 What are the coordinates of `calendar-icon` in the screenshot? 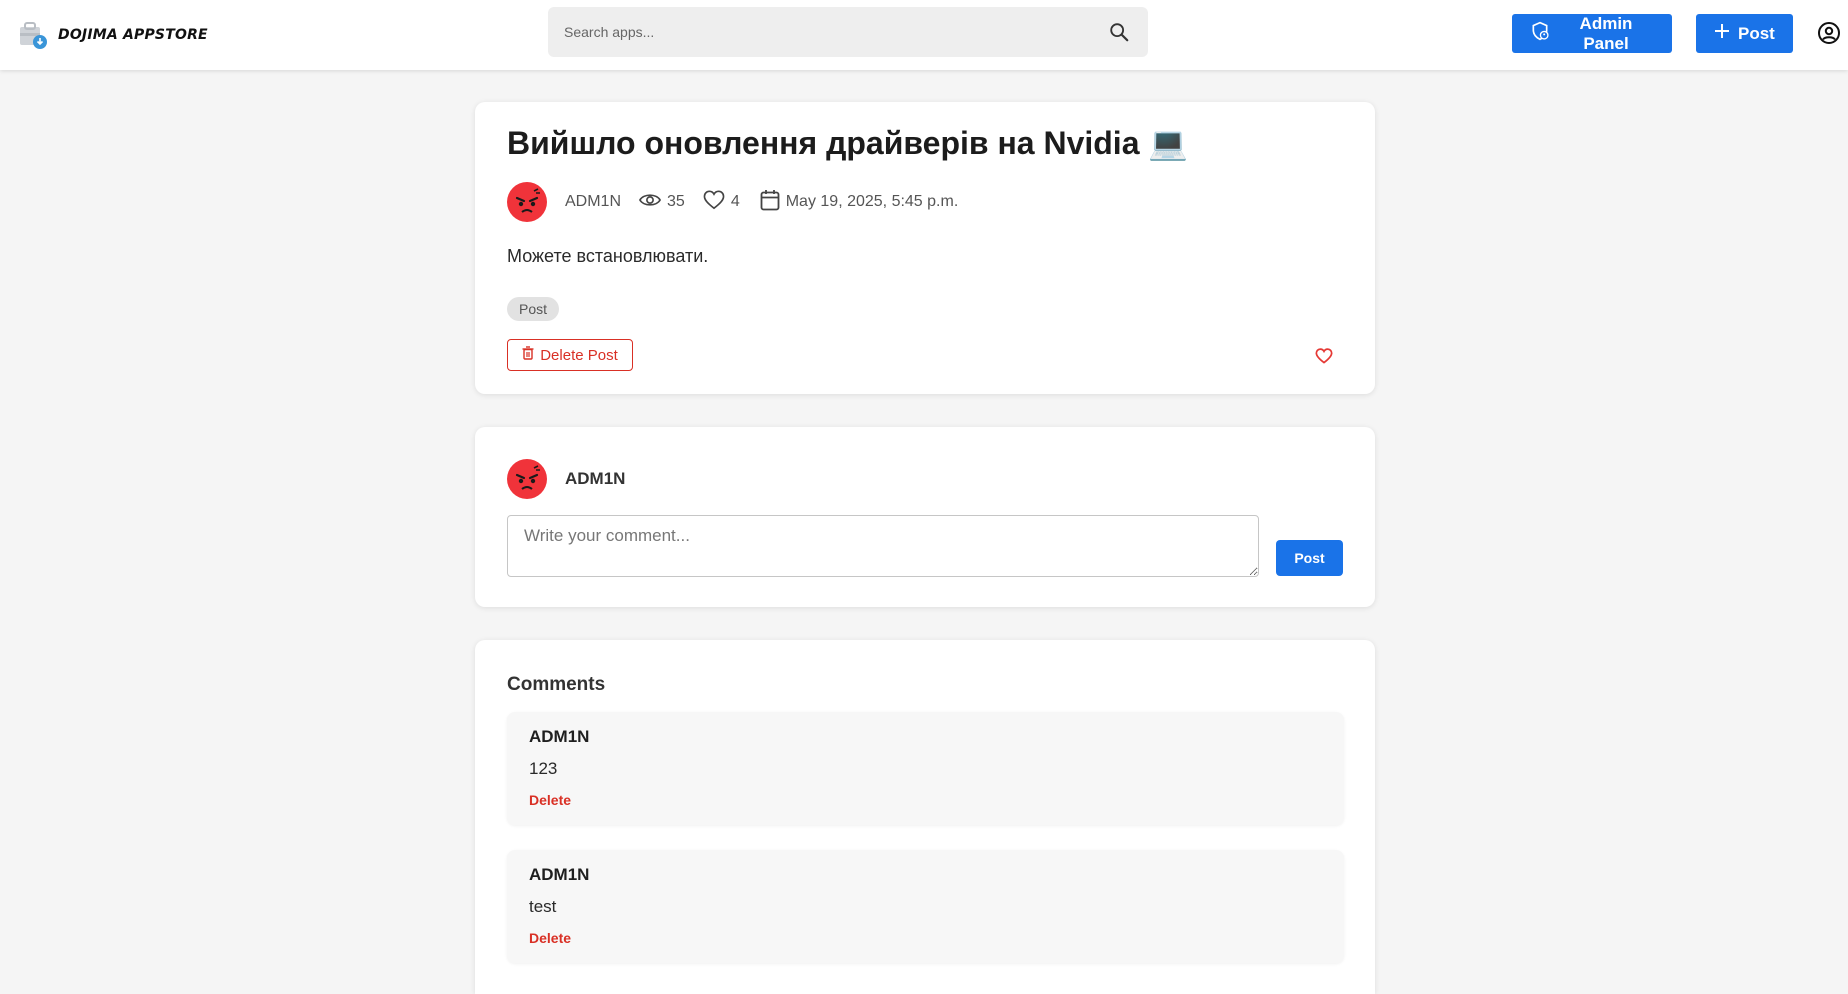 It's located at (770, 202).